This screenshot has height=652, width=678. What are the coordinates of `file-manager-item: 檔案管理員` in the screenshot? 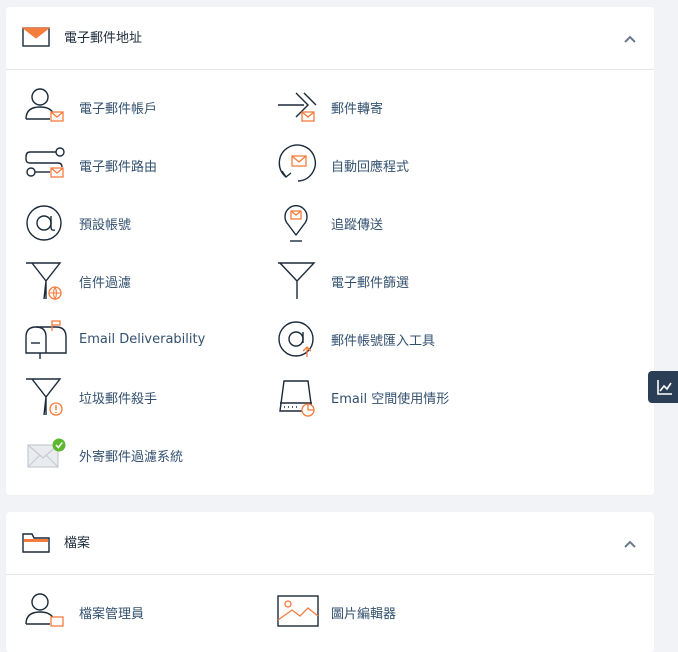 It's located at (83, 612).